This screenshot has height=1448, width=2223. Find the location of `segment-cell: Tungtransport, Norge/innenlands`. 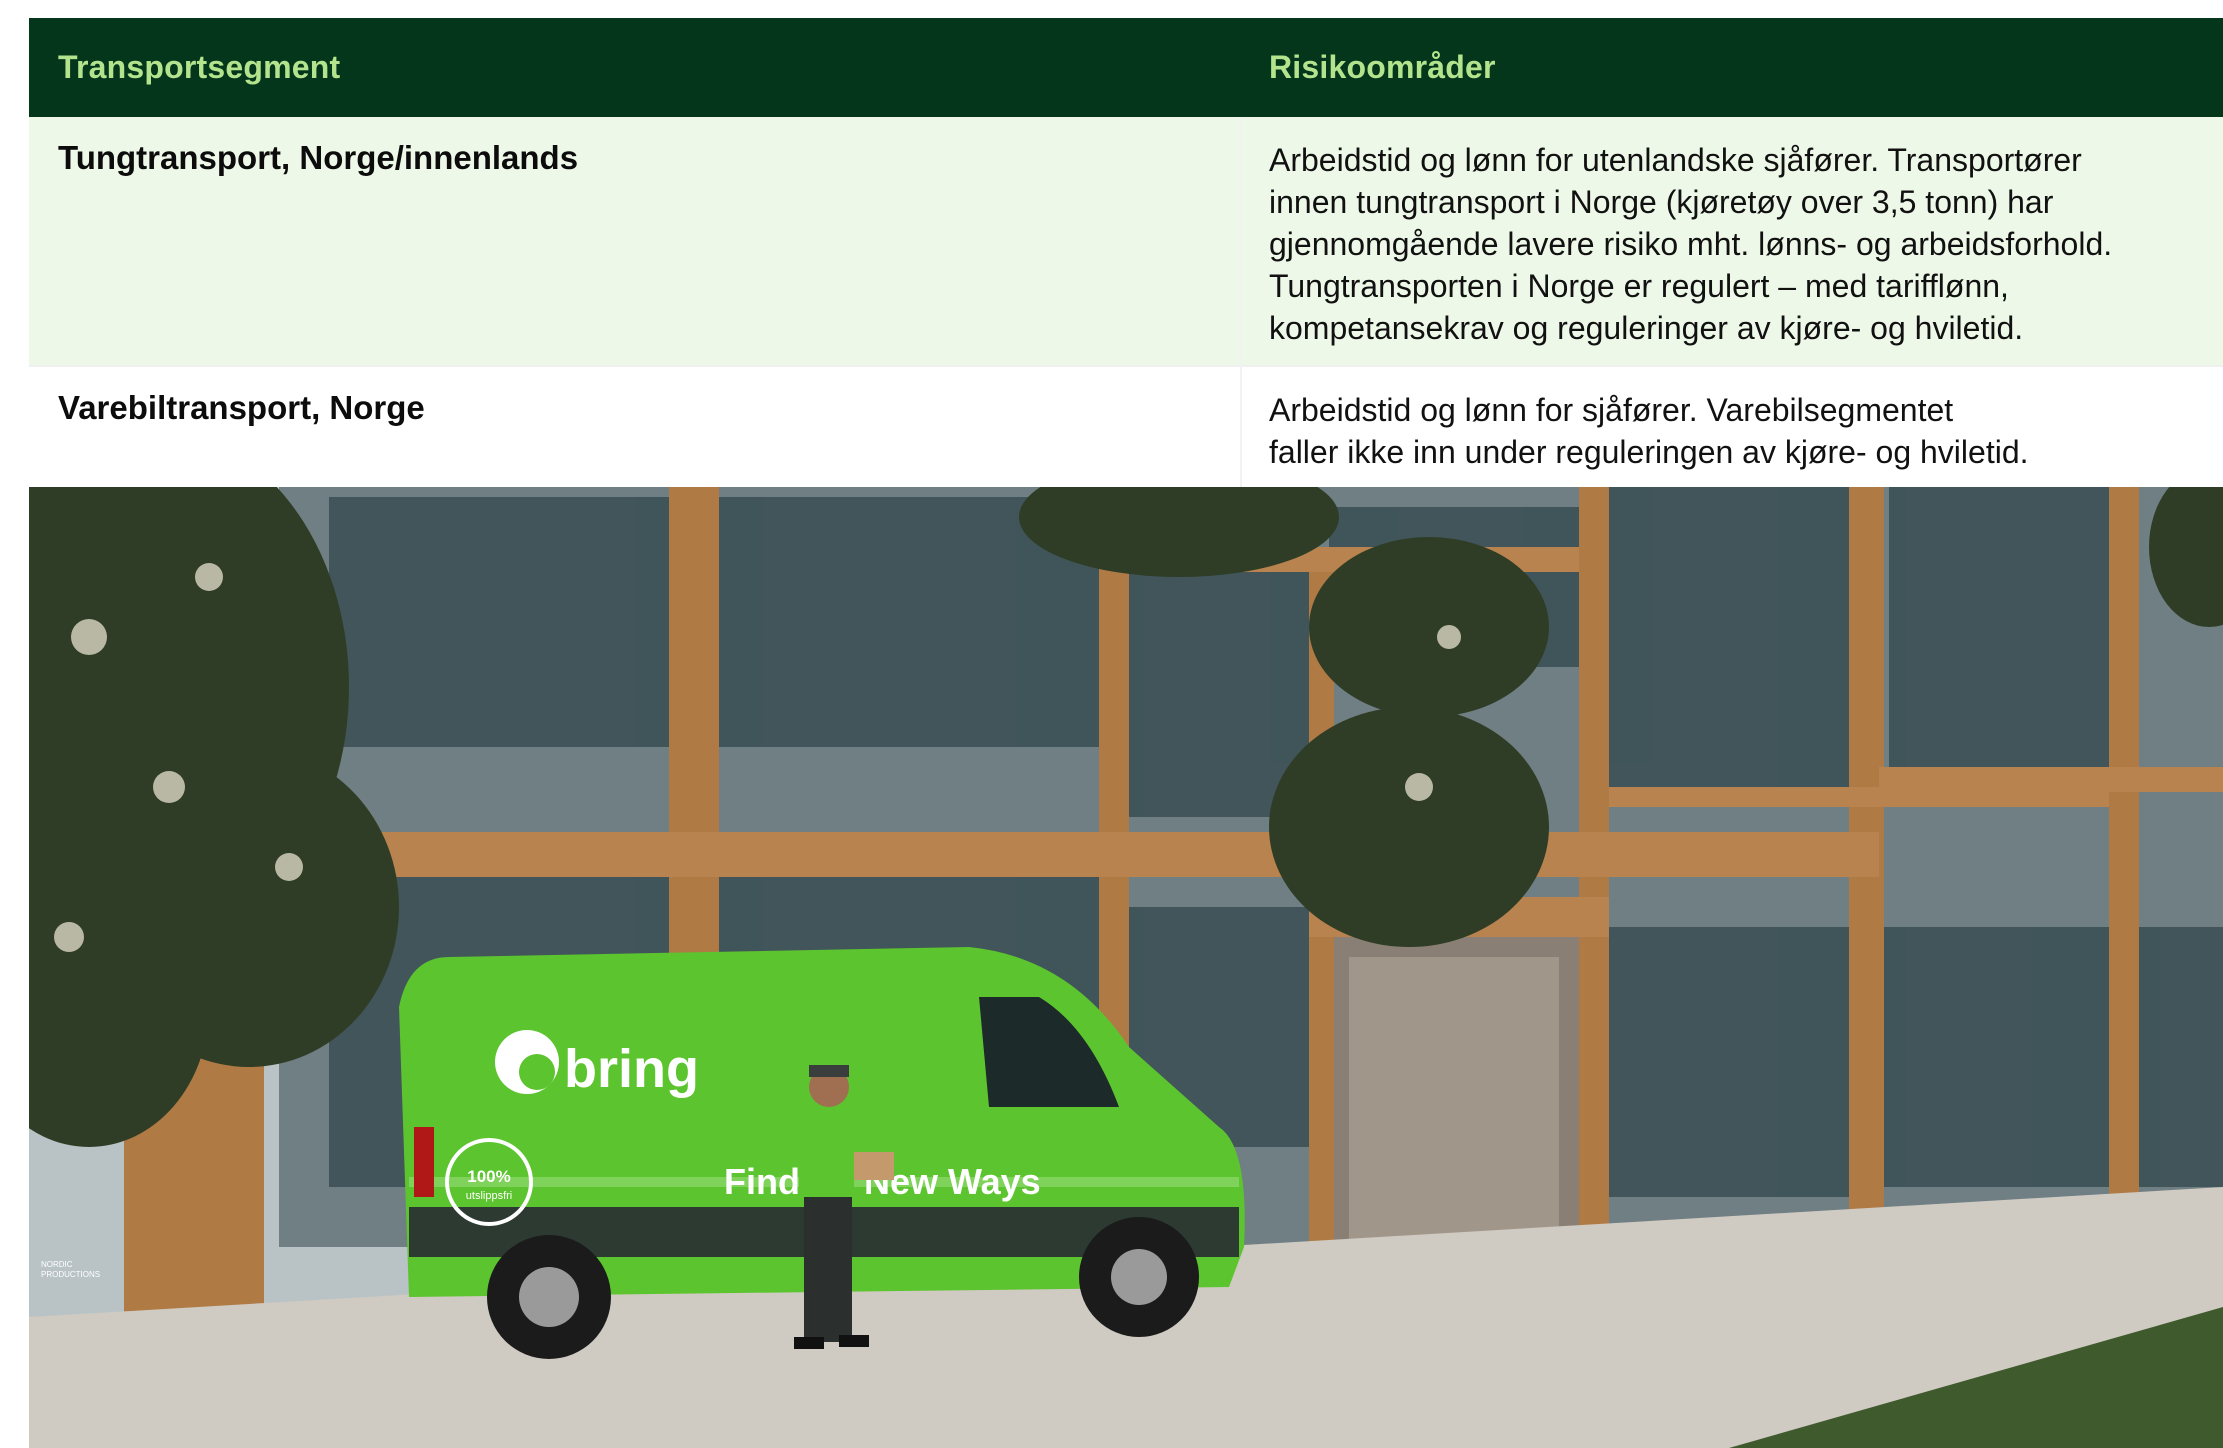

segment-cell: Tungtransport, Norge/innenlands is located at coordinates (635, 241).